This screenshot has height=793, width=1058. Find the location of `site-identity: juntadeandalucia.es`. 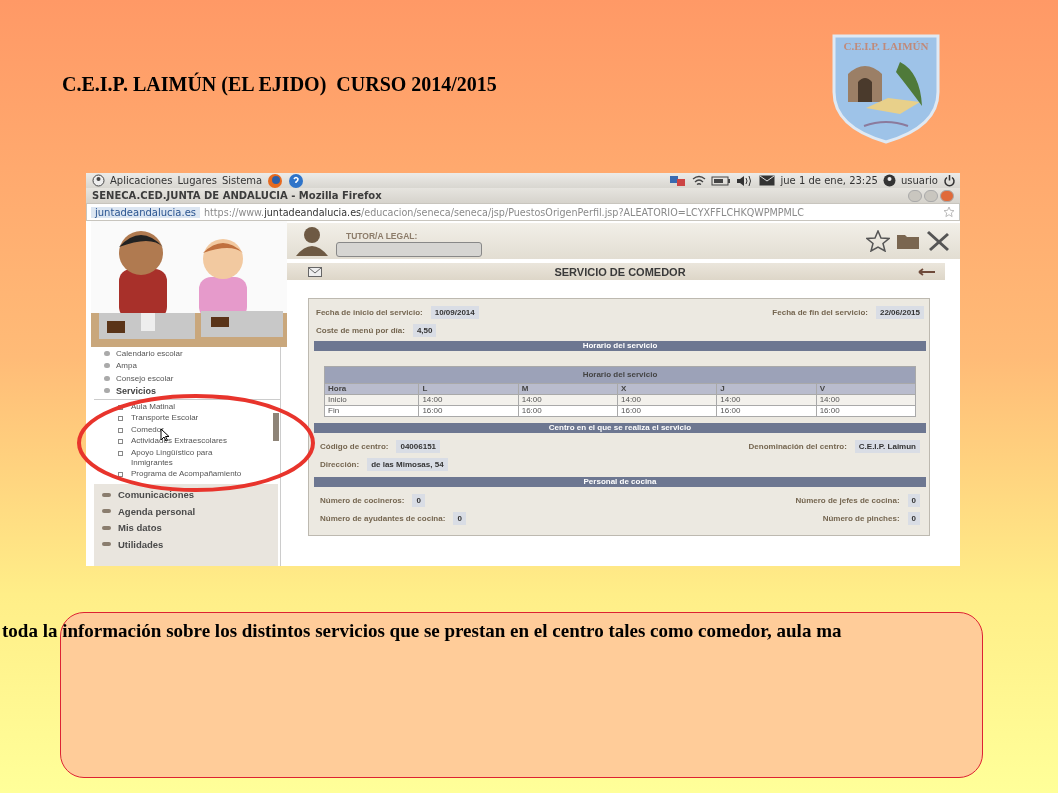

site-identity: juntadeandalucia.es is located at coordinates (145, 212).